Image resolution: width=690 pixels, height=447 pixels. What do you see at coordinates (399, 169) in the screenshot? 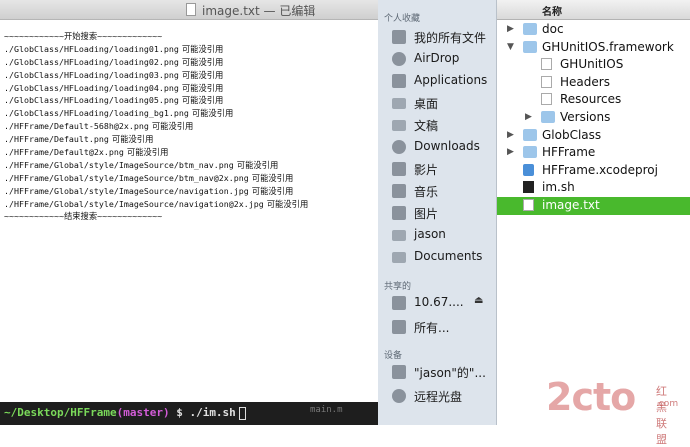
I see `movies-icon` at bounding box center [399, 169].